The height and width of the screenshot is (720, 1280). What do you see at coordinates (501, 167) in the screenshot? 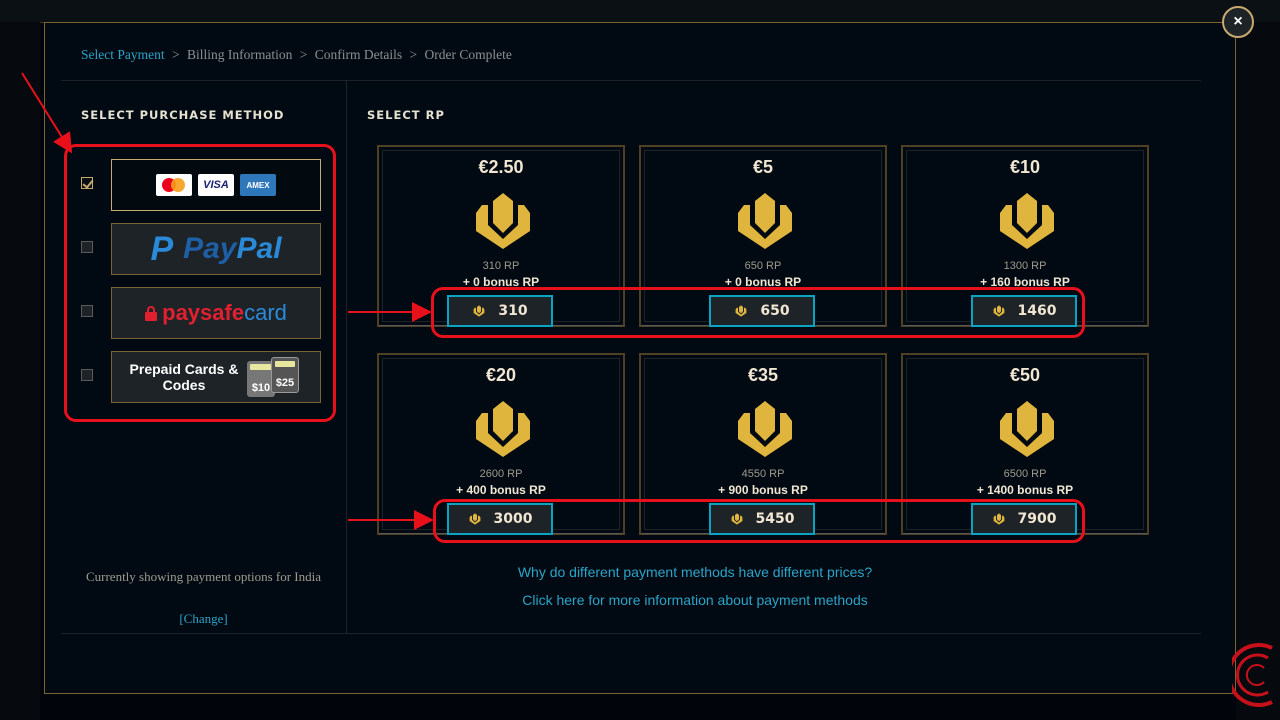
I see `rp-pack-price: €2.50` at bounding box center [501, 167].